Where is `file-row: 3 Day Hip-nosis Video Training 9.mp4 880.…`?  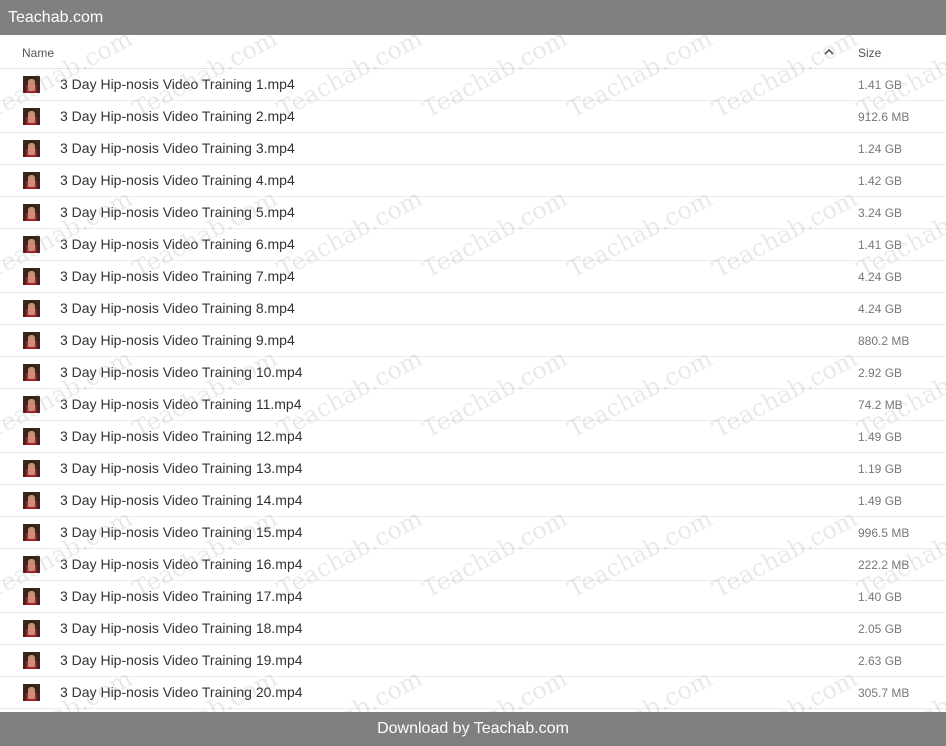 file-row: 3 Day Hip-nosis Video Training 9.mp4 880.… is located at coordinates (473, 341).